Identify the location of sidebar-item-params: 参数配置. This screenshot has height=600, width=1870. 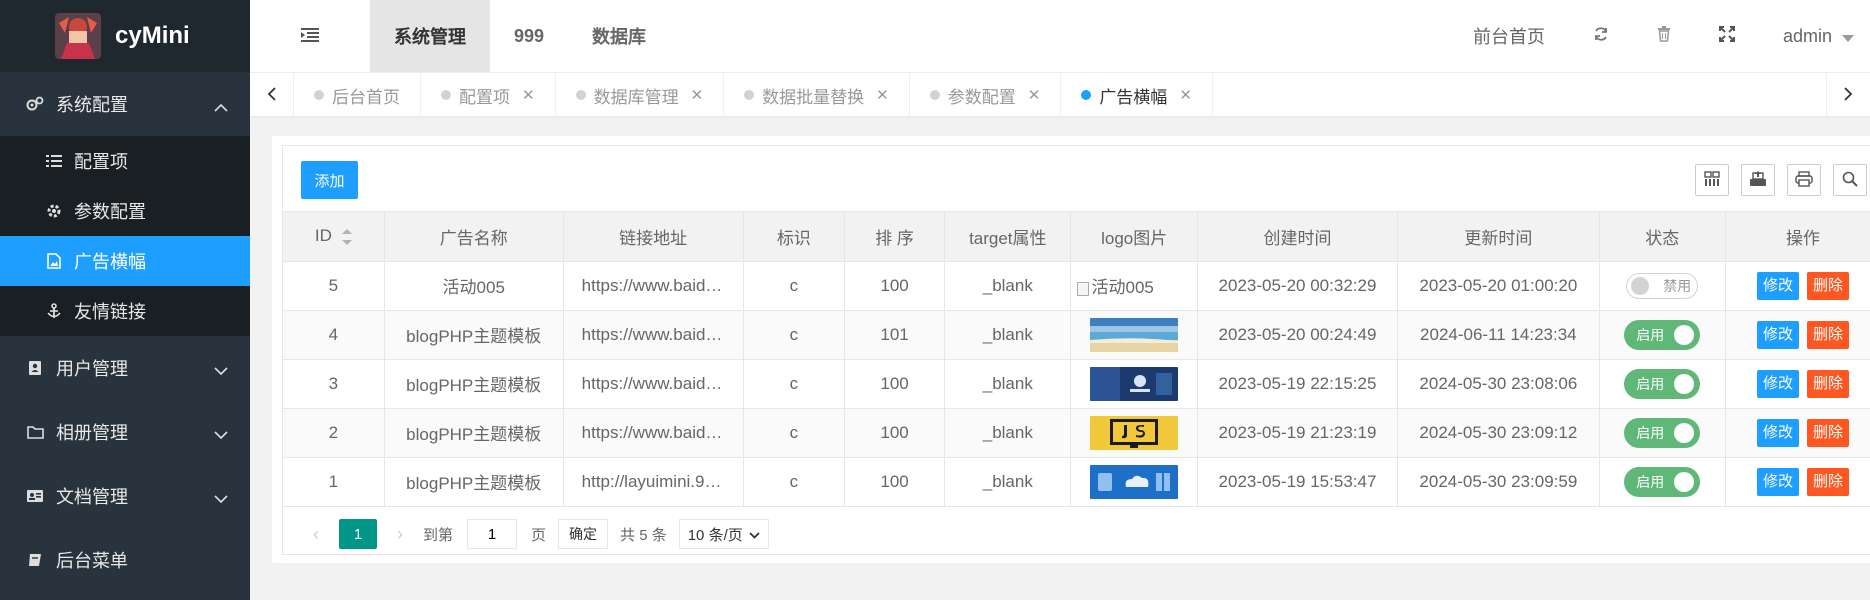
(125, 211).